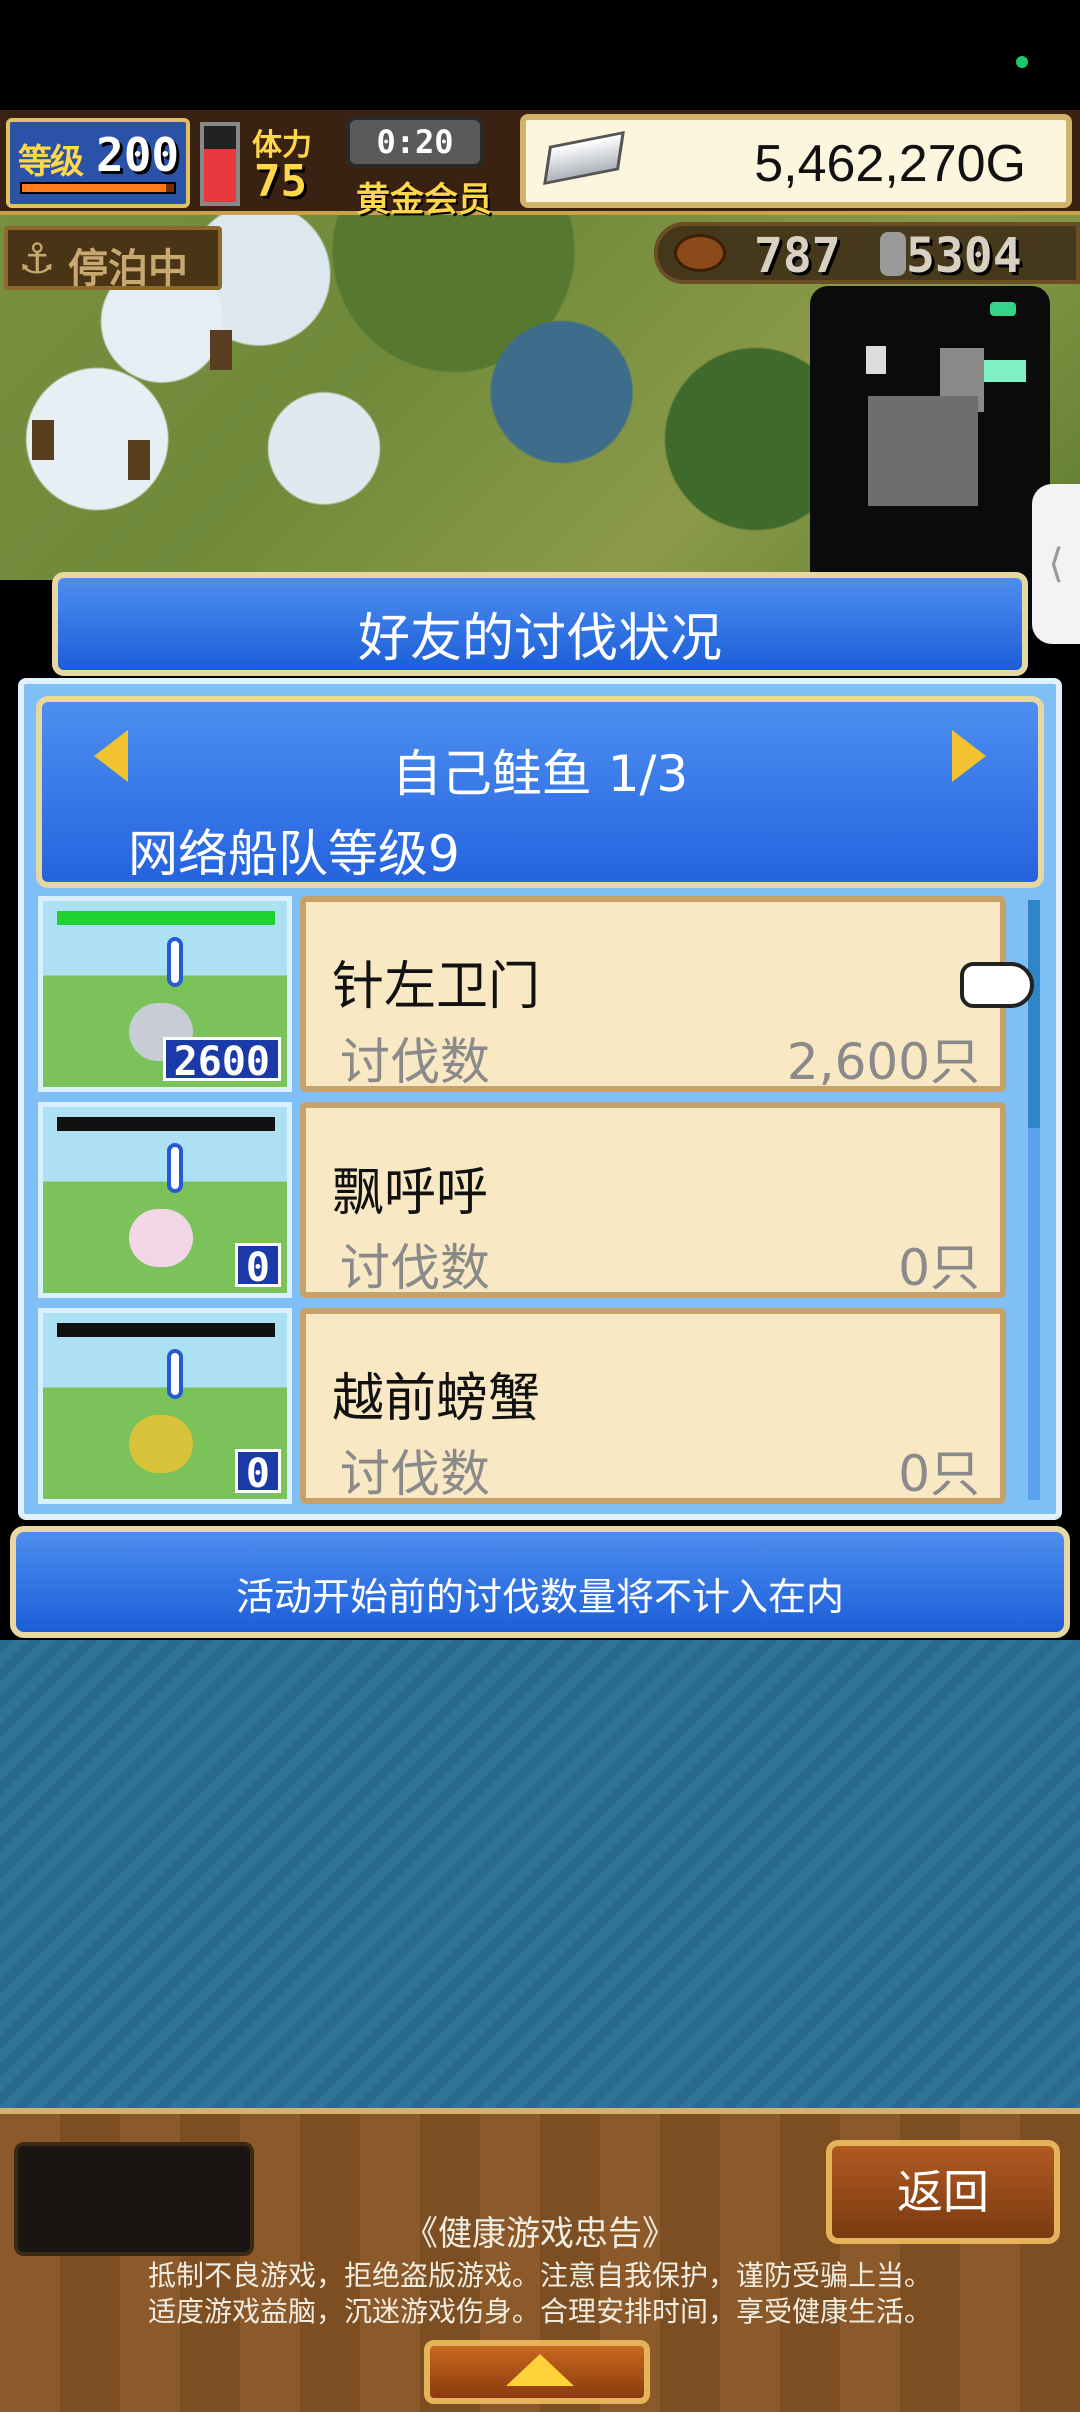 This screenshot has width=1080, height=2412. I want to click on dialog-title: 好友的讨伐状况, so click(539, 639).